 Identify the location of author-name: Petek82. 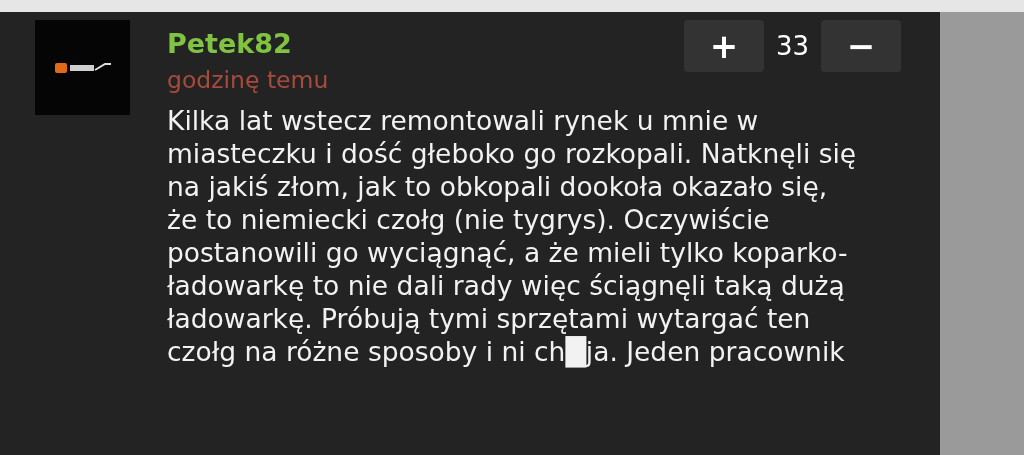
(248, 44).